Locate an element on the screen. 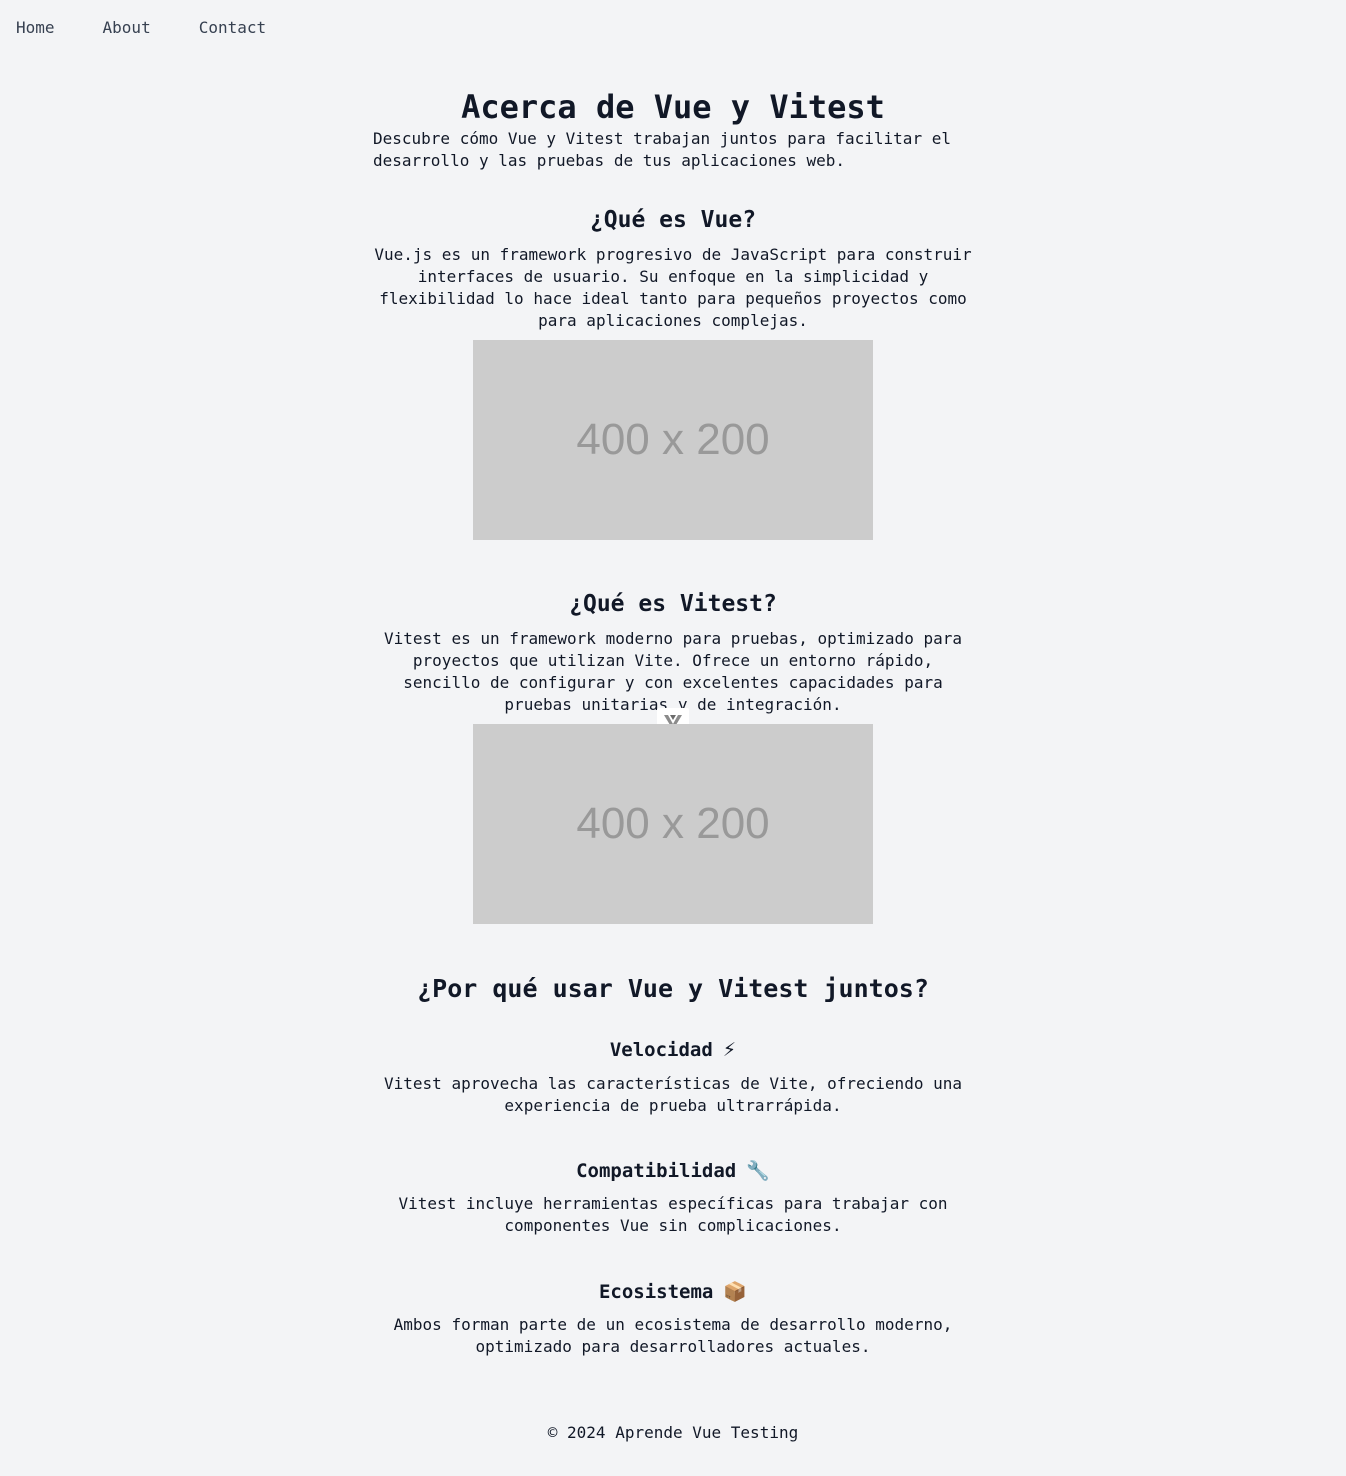  wrench-icon: 🔧 is located at coordinates (758, 1171).